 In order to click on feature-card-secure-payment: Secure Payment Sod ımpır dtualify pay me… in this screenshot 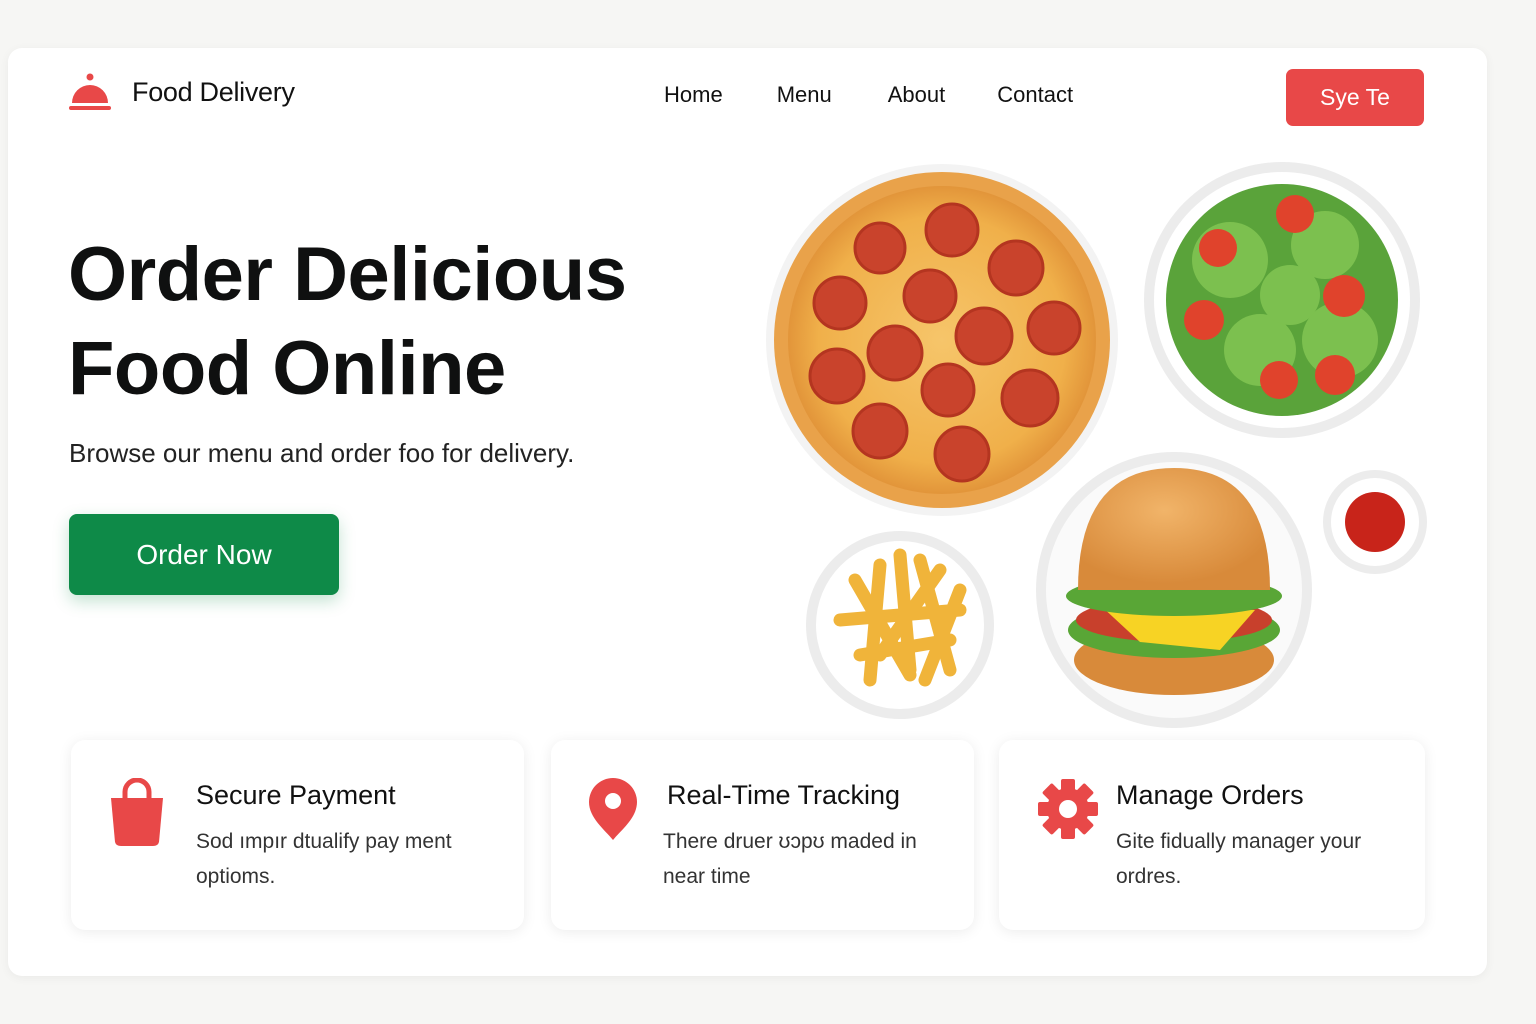, I will do `click(297, 835)`.